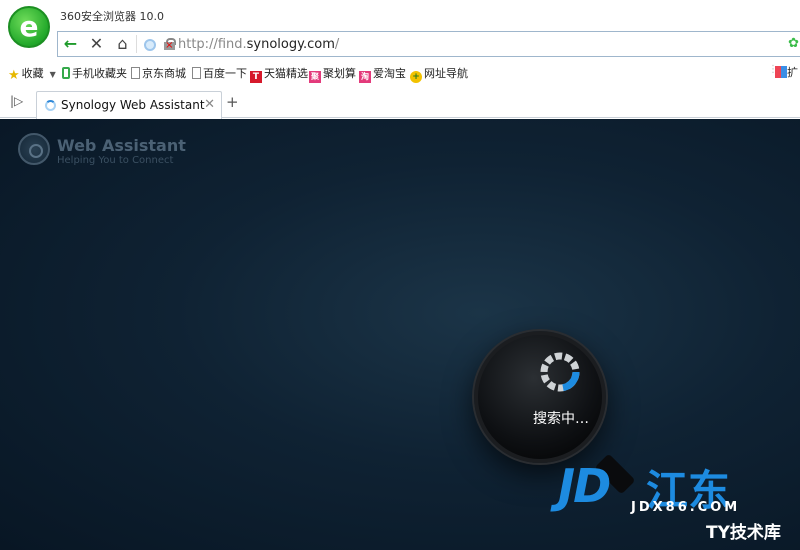 The height and width of the screenshot is (550, 800). I want to click on watermark-url: JDX86.COM, so click(686, 507).